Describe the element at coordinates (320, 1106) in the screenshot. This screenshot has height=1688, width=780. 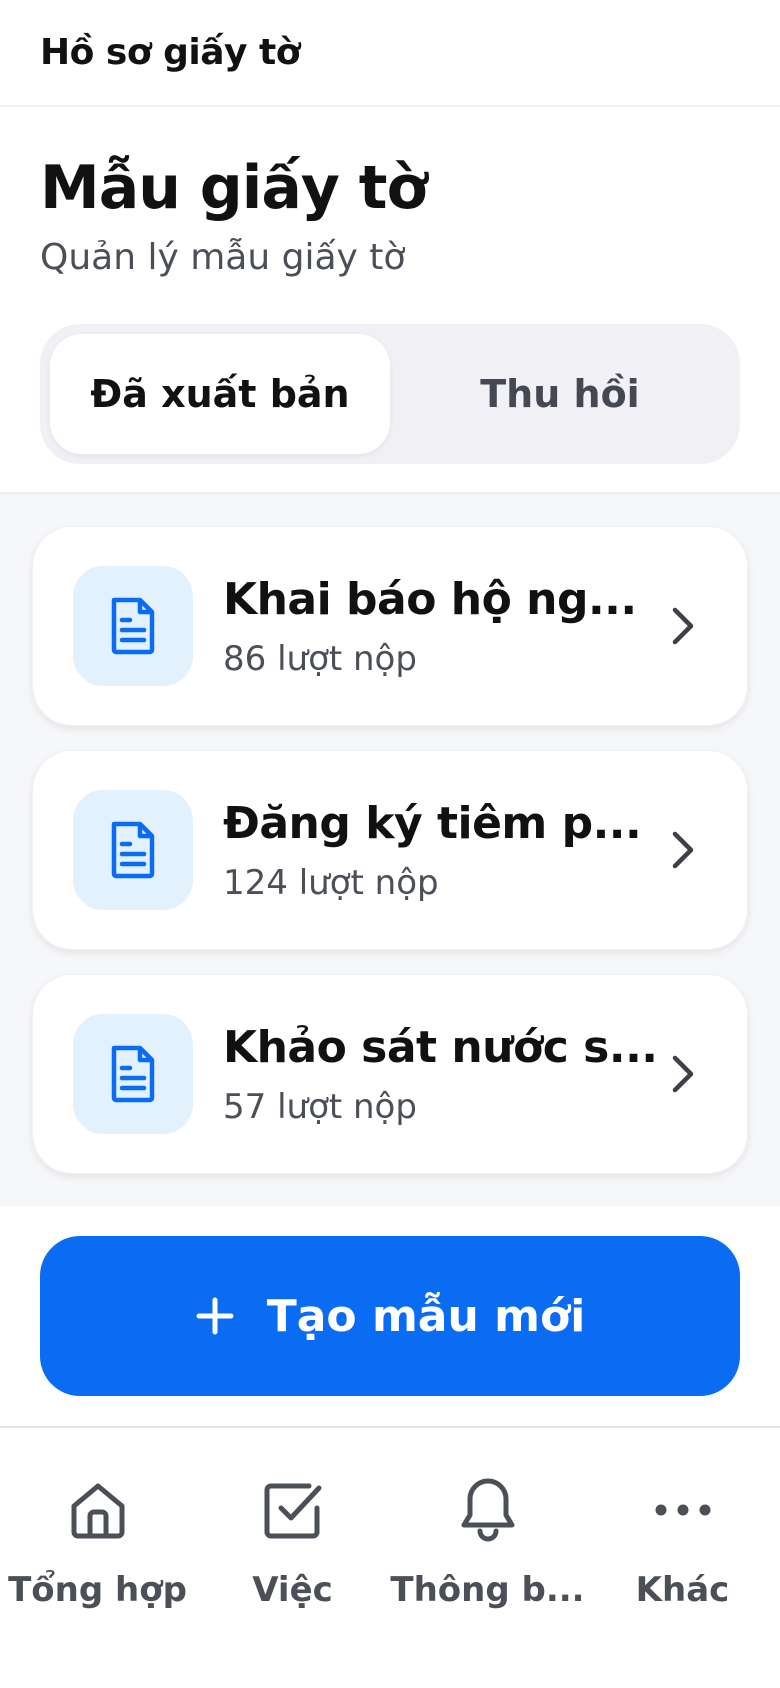
I see `submission-count: 57 lượt nộp` at that location.